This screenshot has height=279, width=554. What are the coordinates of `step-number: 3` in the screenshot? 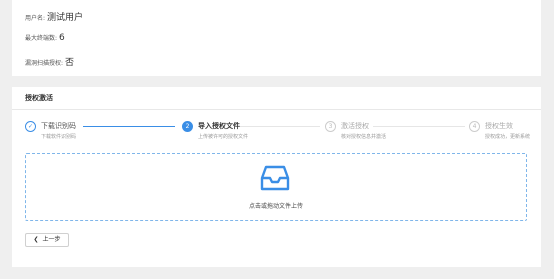 It's located at (330, 126).